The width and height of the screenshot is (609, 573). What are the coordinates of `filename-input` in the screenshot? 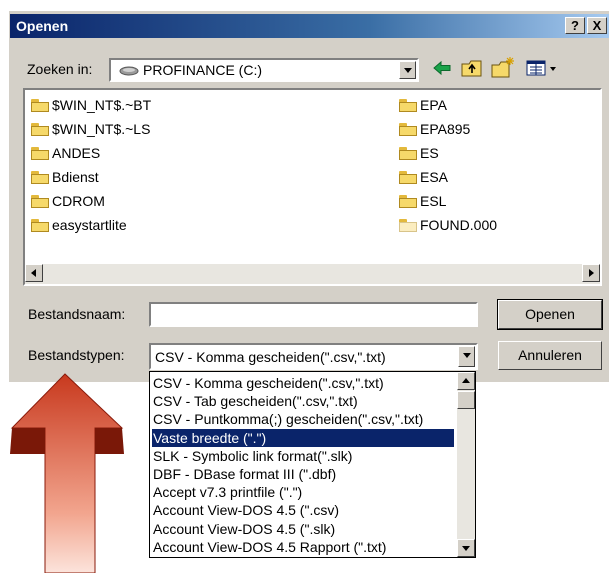 It's located at (313, 314).